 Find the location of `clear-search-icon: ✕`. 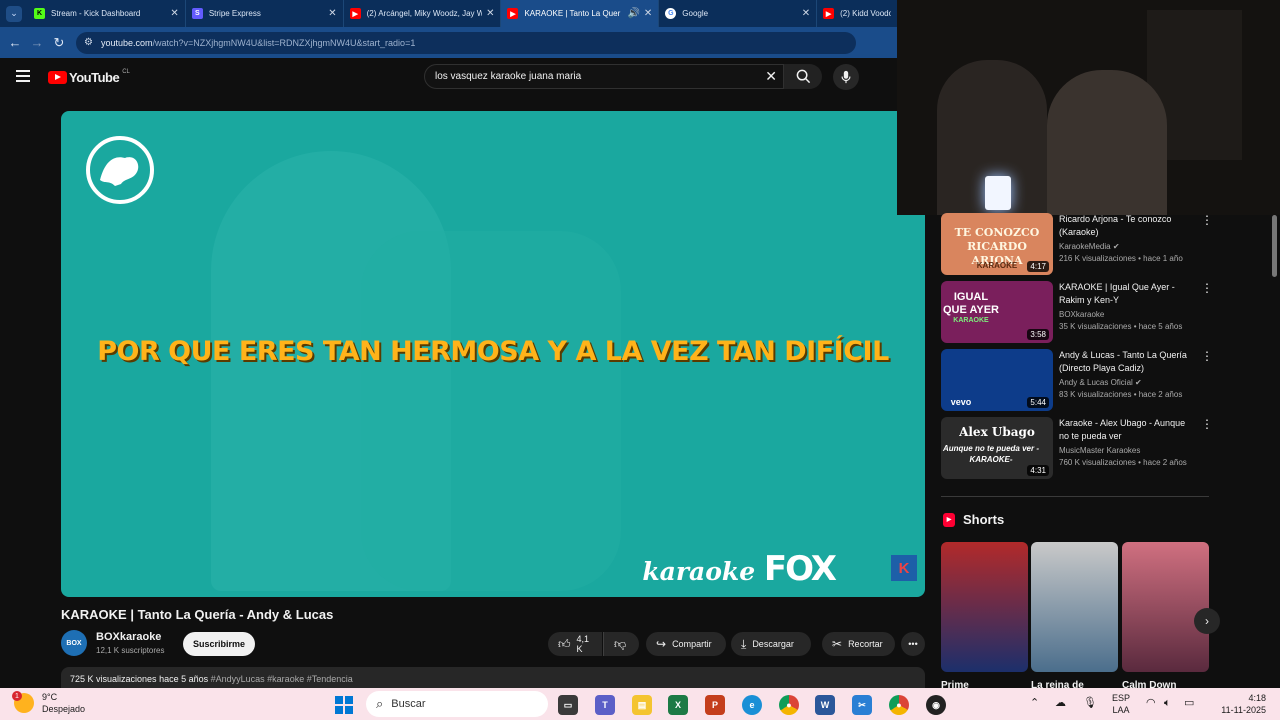

clear-search-icon: ✕ is located at coordinates (771, 76).